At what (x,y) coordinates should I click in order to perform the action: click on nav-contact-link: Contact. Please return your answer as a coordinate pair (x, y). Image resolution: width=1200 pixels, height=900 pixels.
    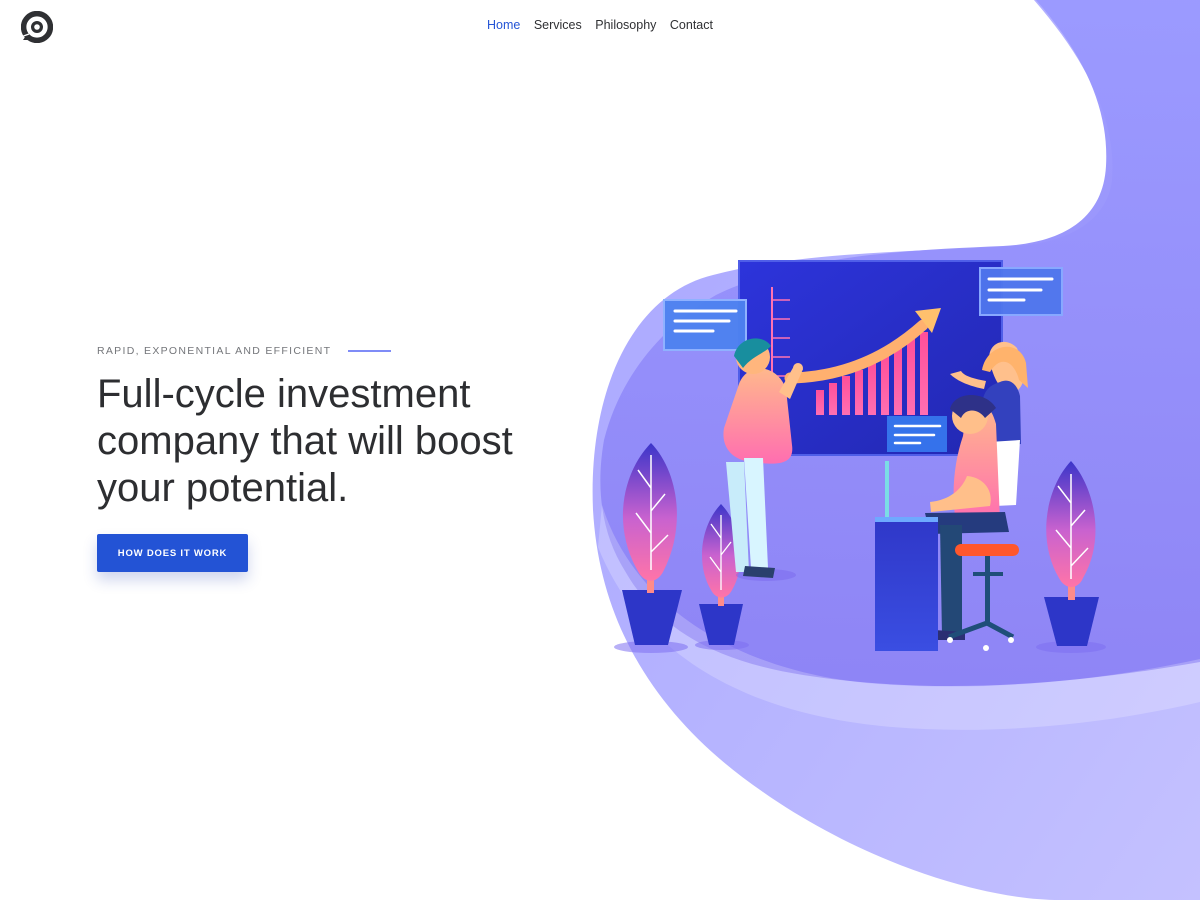
    Looking at the image, I should click on (691, 25).